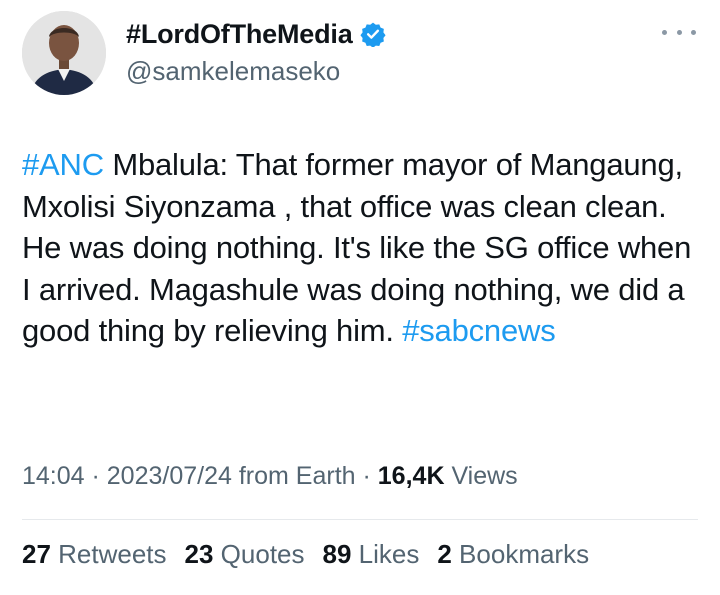 The width and height of the screenshot is (720, 595). Describe the element at coordinates (411, 476) in the screenshot. I see `views-count: 16,4K` at that location.